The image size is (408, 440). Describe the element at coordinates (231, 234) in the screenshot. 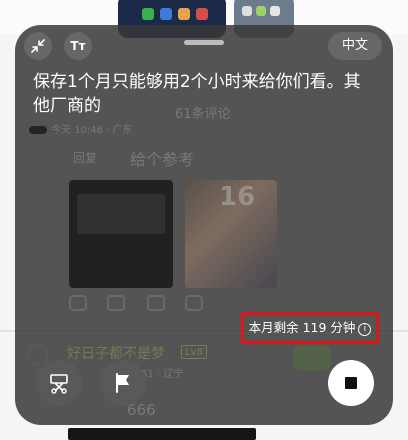

I see `ghost-image-2: 16` at that location.